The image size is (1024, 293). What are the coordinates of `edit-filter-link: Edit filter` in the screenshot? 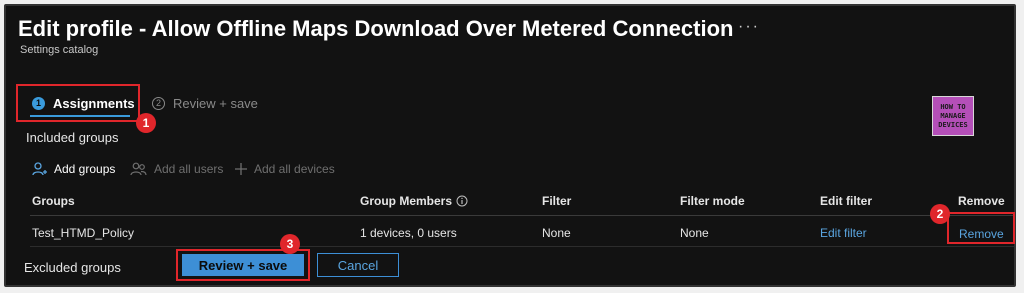 It's located at (843, 233).